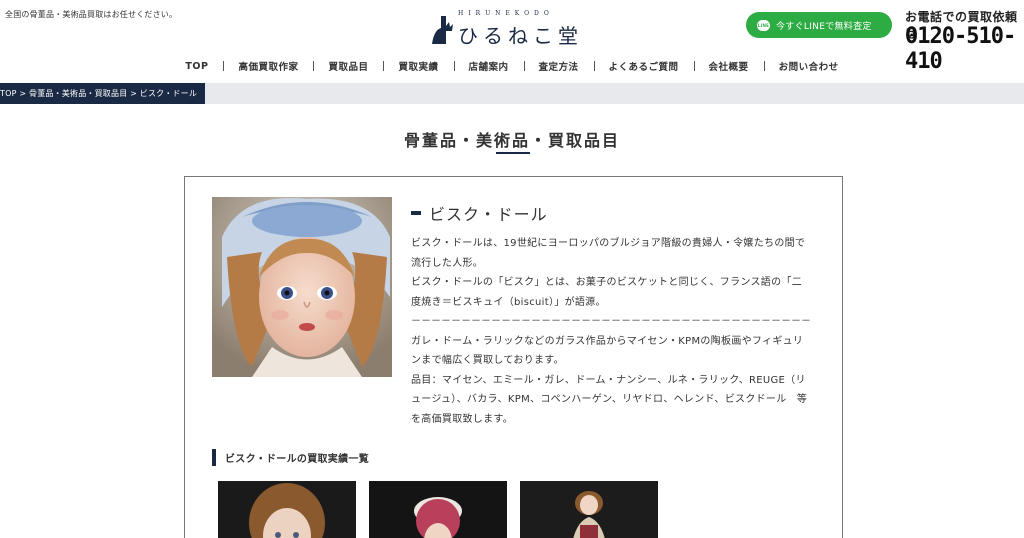  Describe the element at coordinates (808, 66) in the screenshot. I see `nav-contact: お問い合わせ` at that location.